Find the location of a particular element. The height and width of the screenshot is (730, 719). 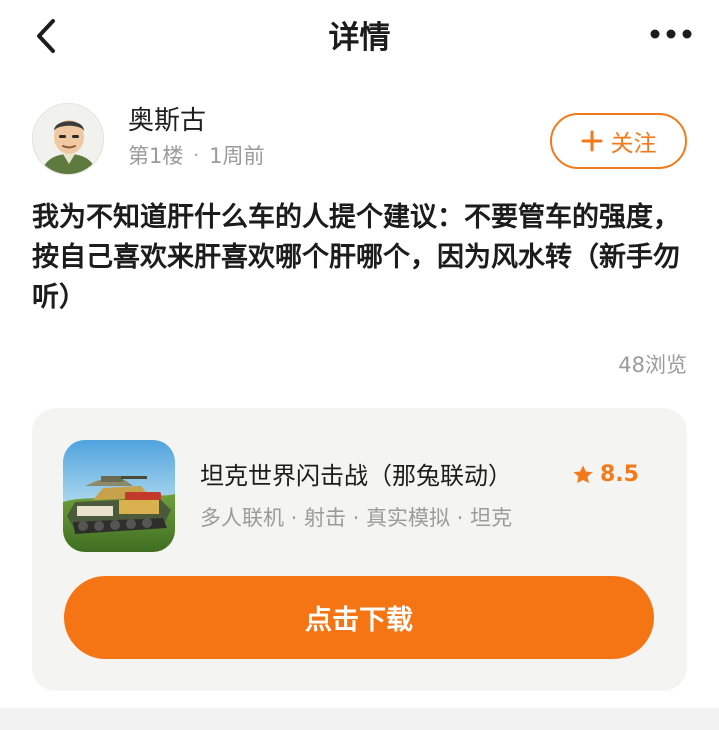

post-time: 1周前 is located at coordinates (237, 156).